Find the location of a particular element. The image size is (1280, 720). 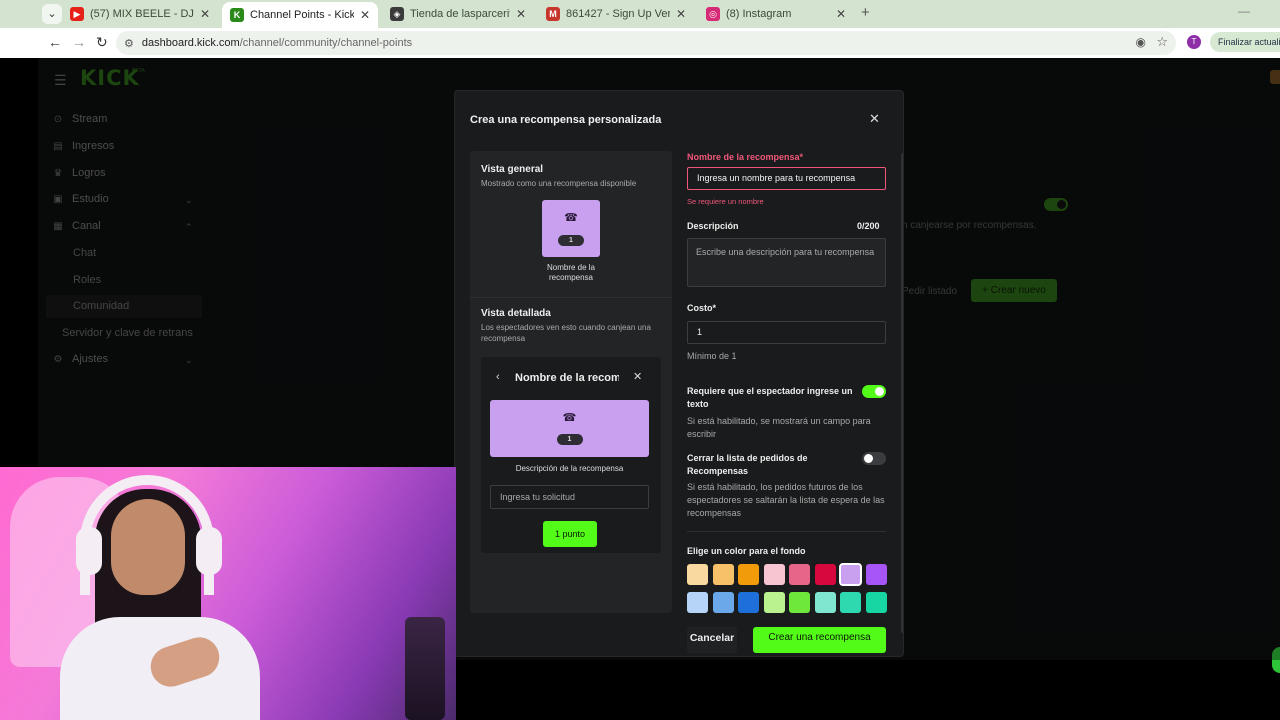

reload-icon: ↻ is located at coordinates (102, 42).